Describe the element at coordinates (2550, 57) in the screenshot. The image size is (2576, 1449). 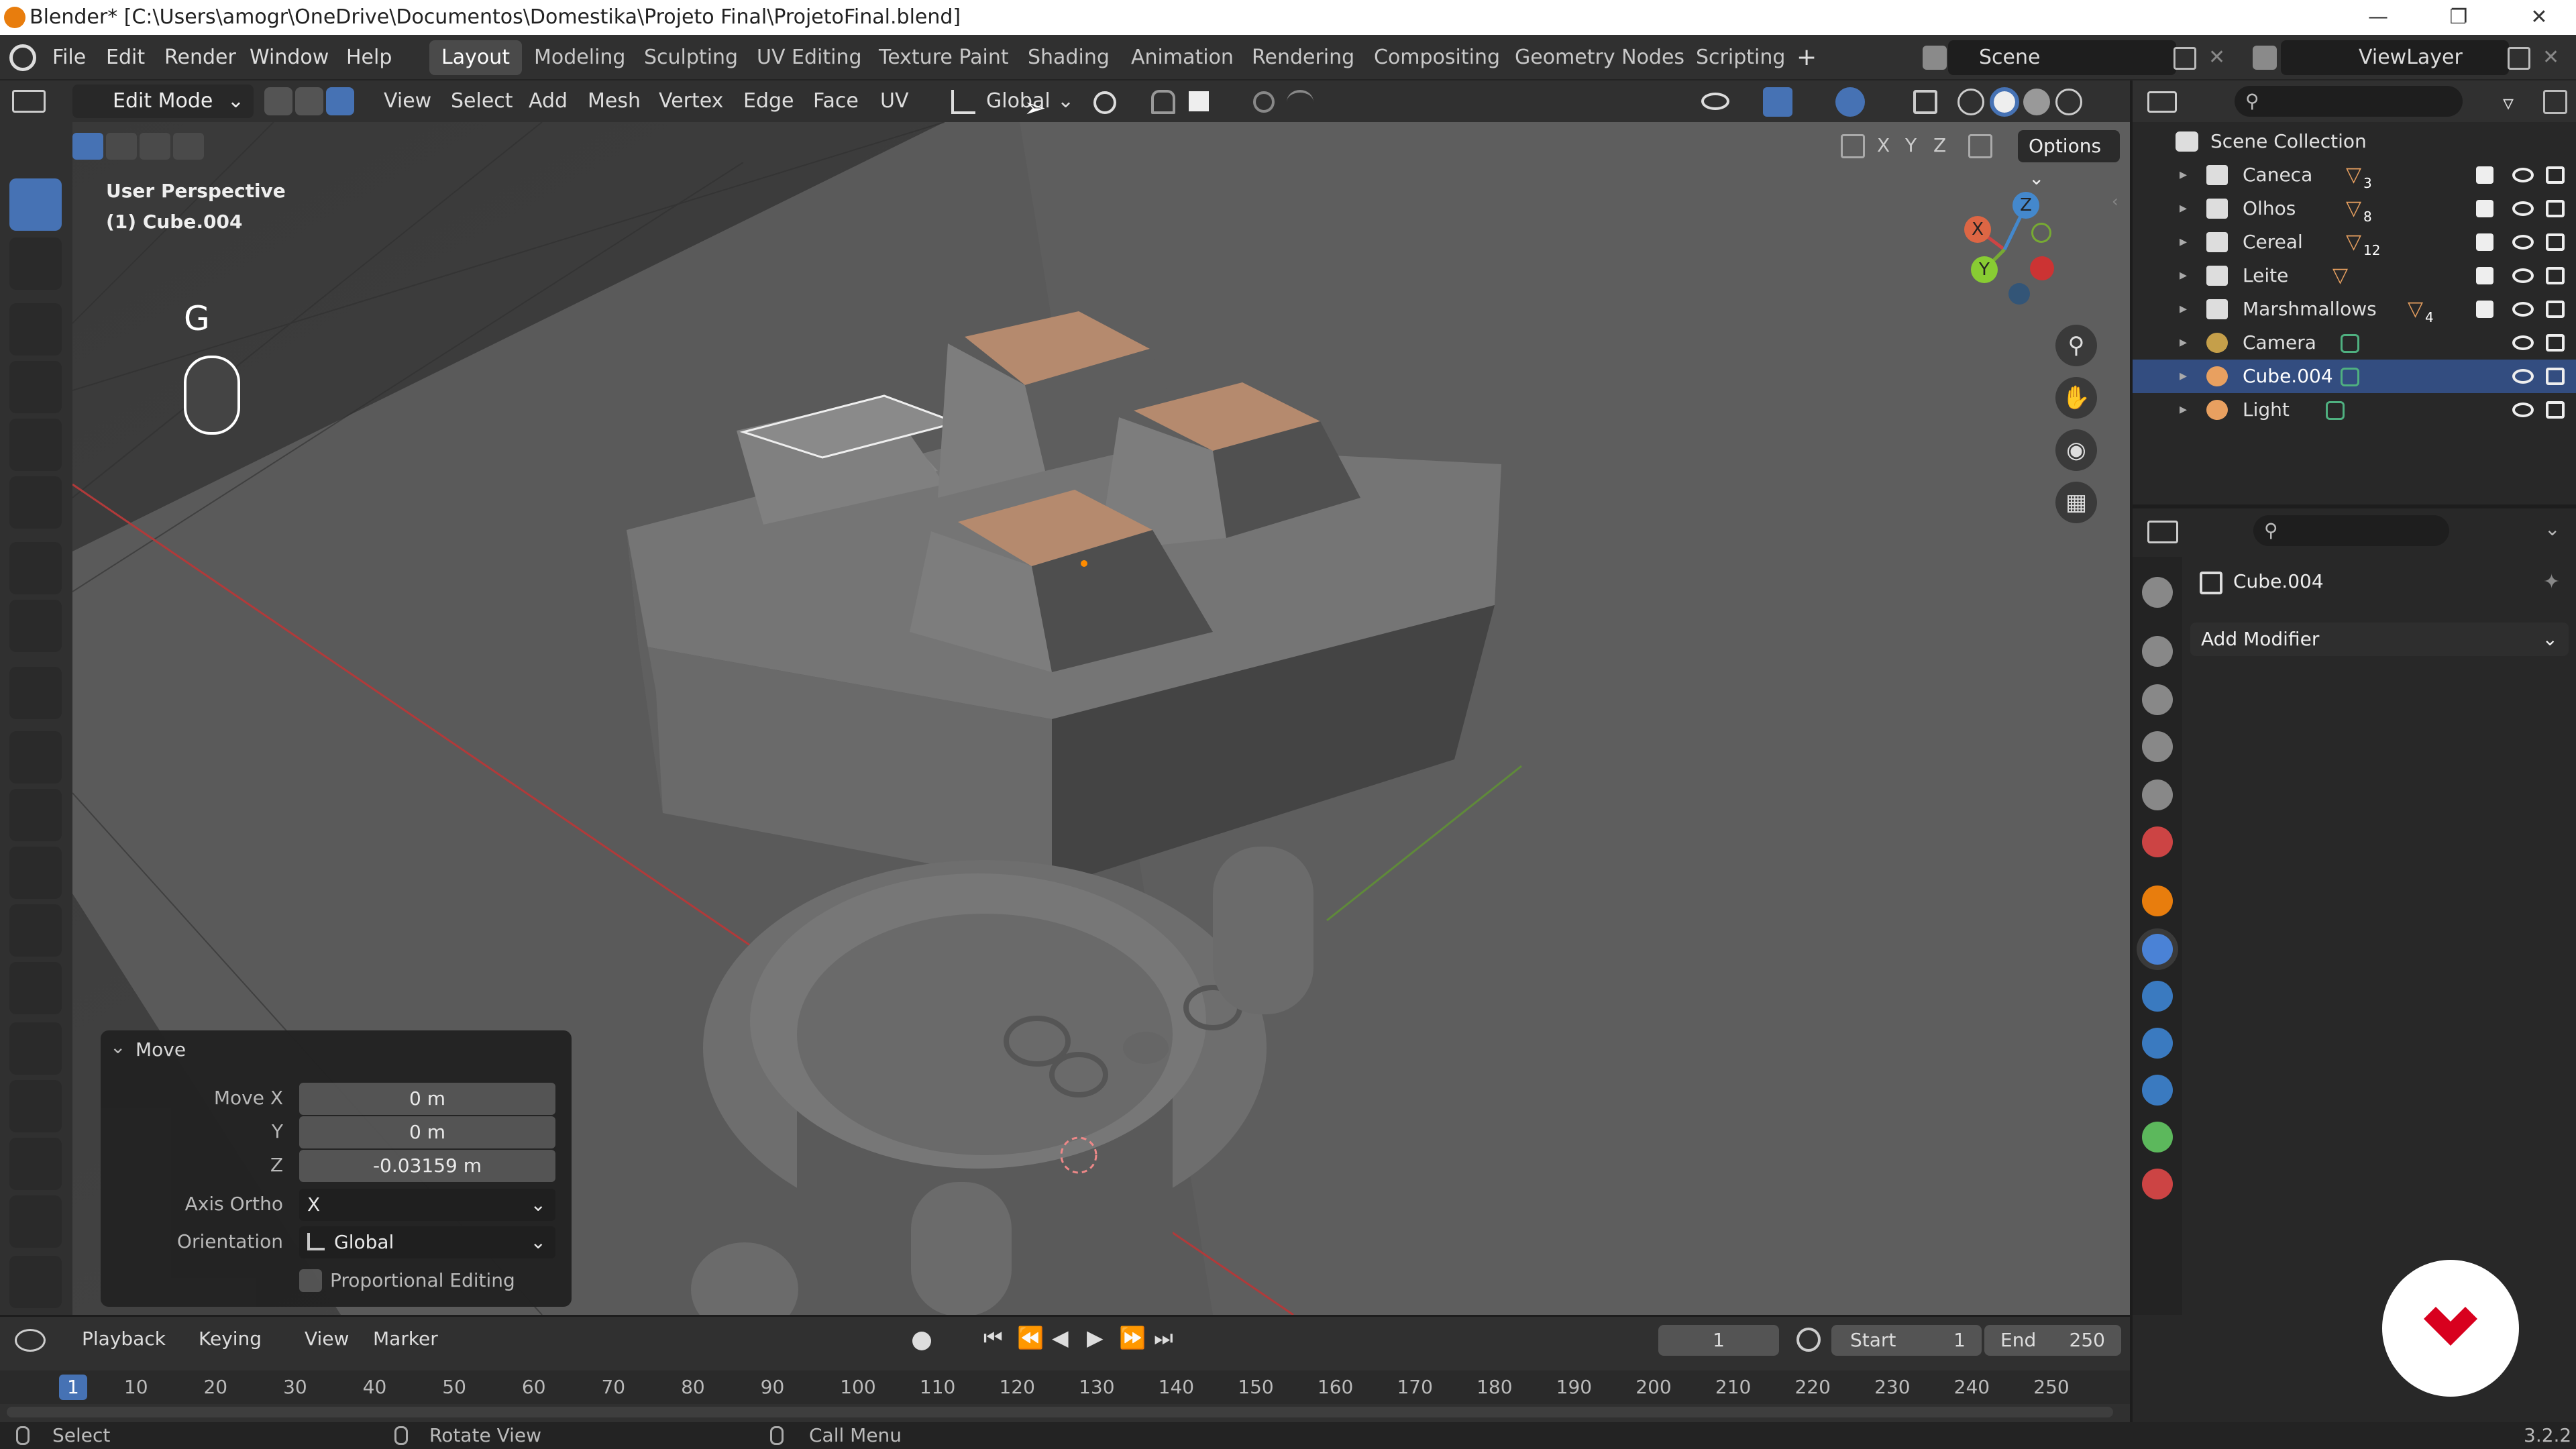
I see `remove-view-layer-icon: ✕` at that location.